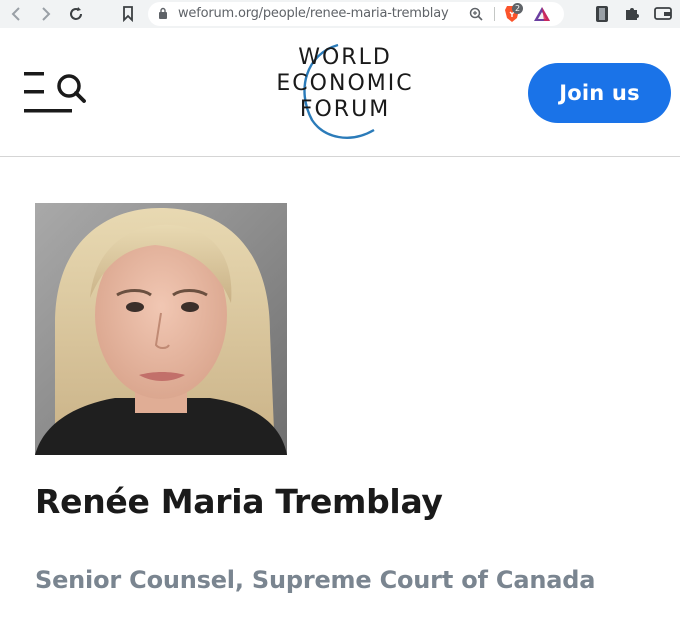  Describe the element at coordinates (663, 15) in the screenshot. I see `wallet-icon` at that location.